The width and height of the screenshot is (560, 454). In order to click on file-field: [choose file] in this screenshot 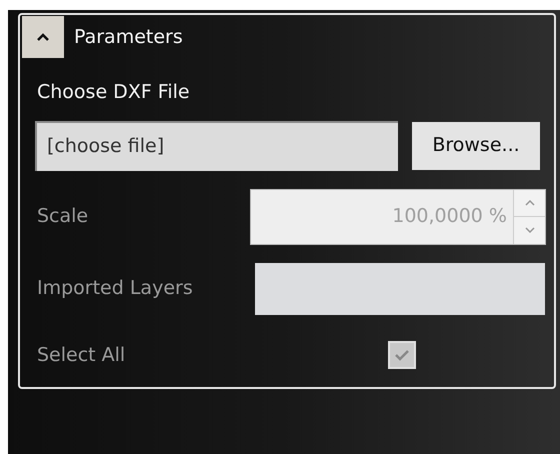, I will do `click(216, 145)`.